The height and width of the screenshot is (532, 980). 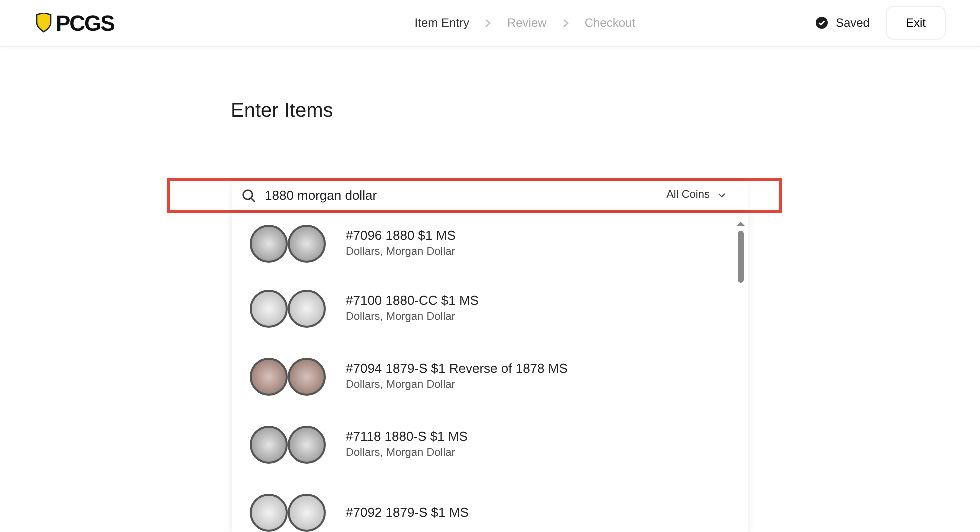 What do you see at coordinates (282, 111) in the screenshot?
I see `page-title: Enter Items` at bounding box center [282, 111].